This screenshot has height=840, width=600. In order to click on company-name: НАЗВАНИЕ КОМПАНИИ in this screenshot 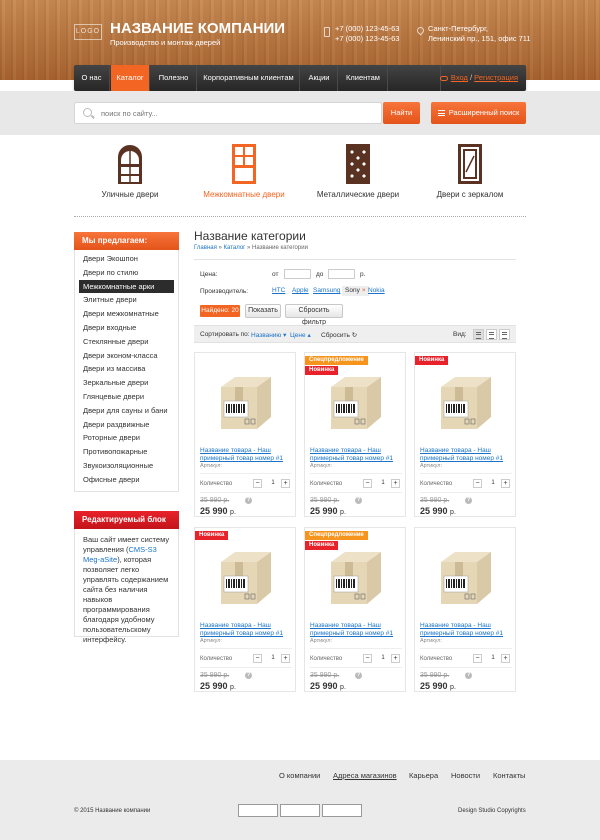, I will do `click(198, 28)`.